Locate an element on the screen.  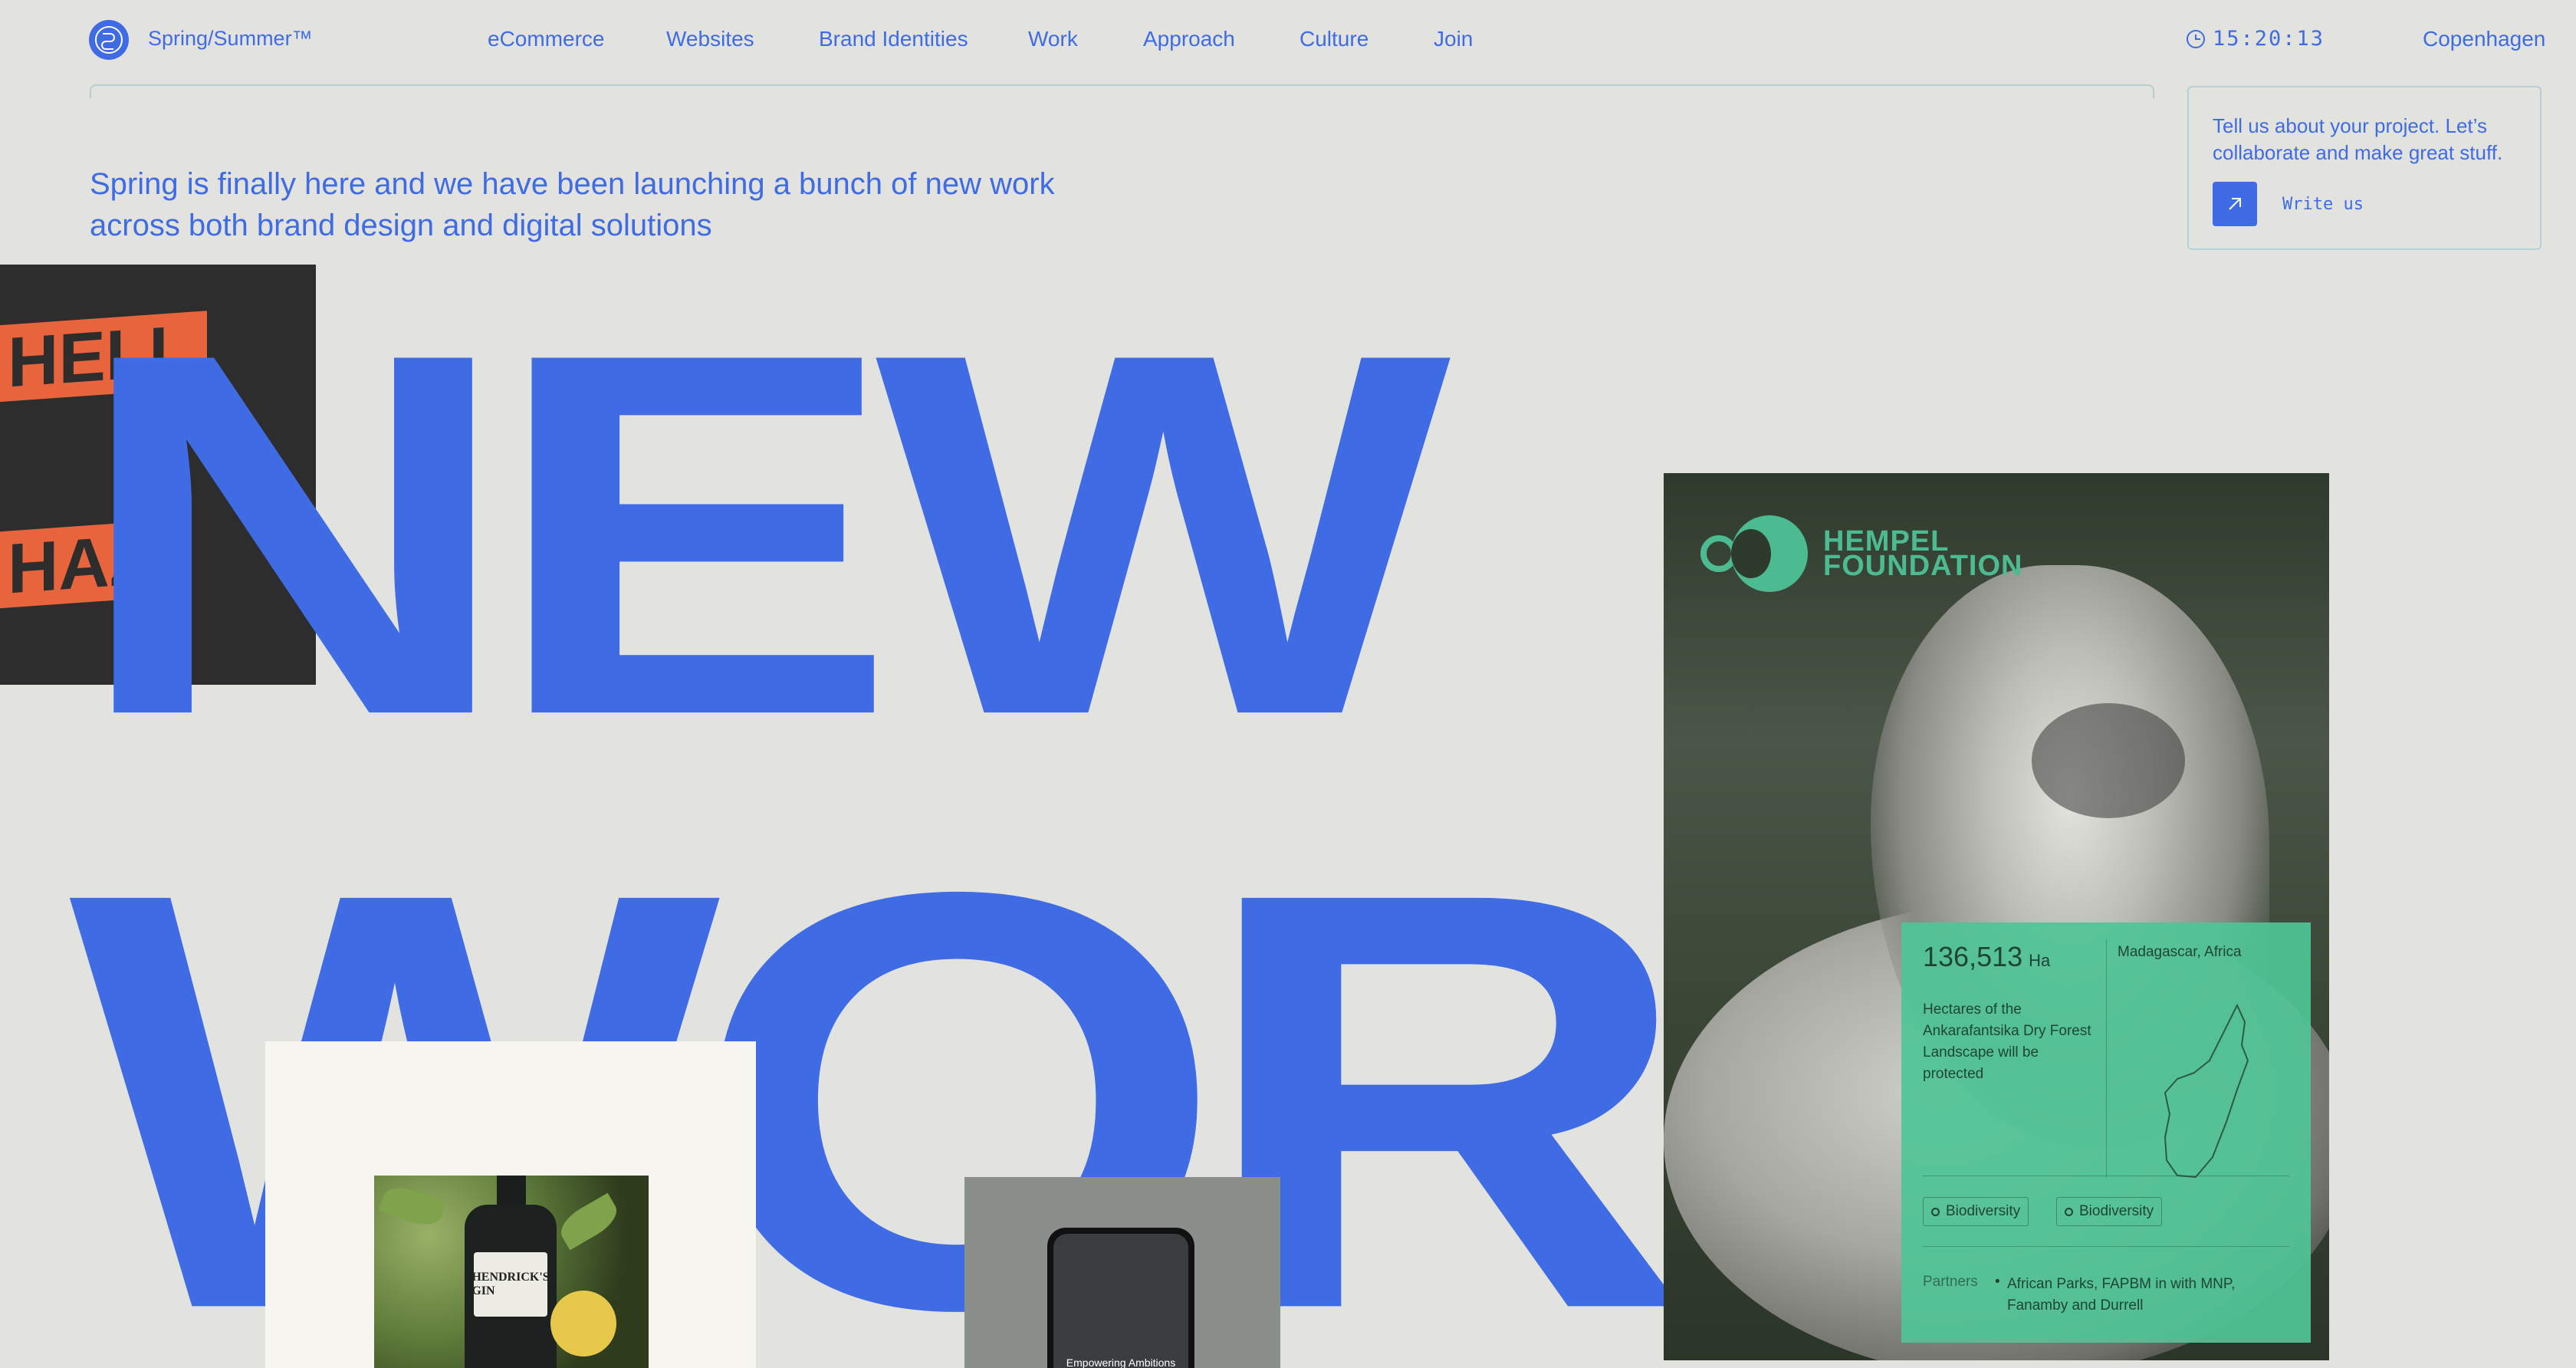
arrow-up-right-icon is located at coordinates (2235, 204).